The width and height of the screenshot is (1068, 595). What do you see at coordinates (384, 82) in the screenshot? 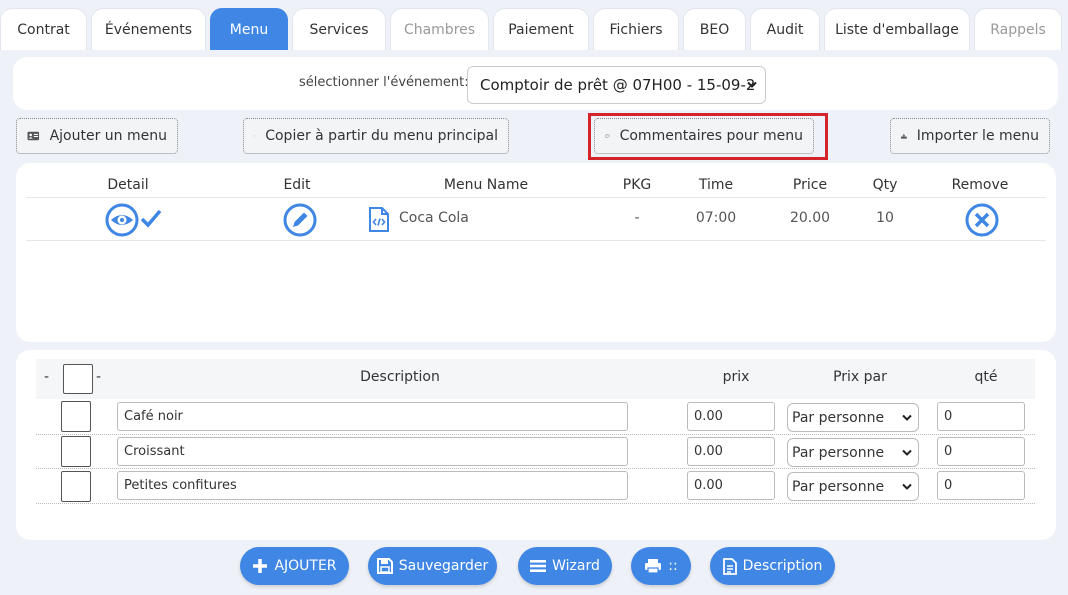
I see `event-selector-label: sélectionner l'événement:` at bounding box center [384, 82].